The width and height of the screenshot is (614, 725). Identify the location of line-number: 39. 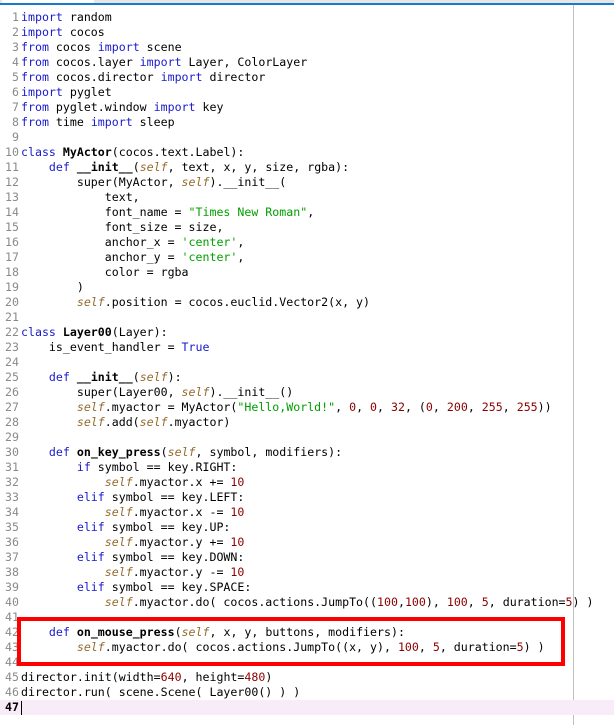
(12, 587).